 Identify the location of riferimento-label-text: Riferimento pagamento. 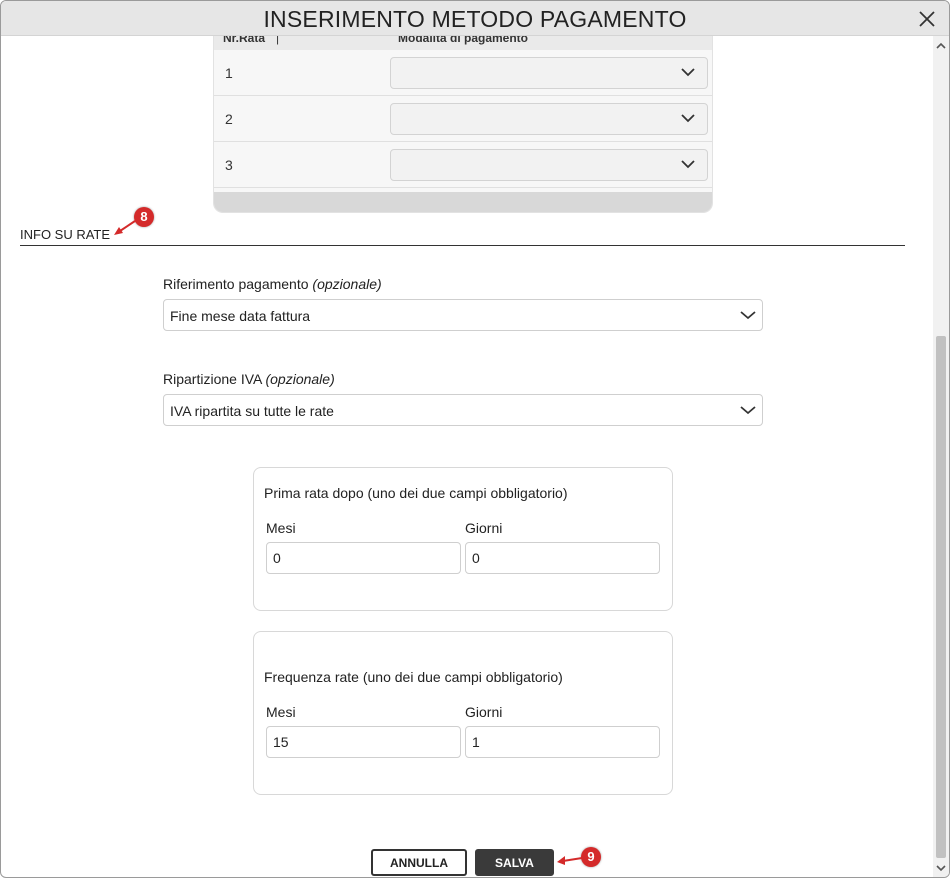
(236, 284).